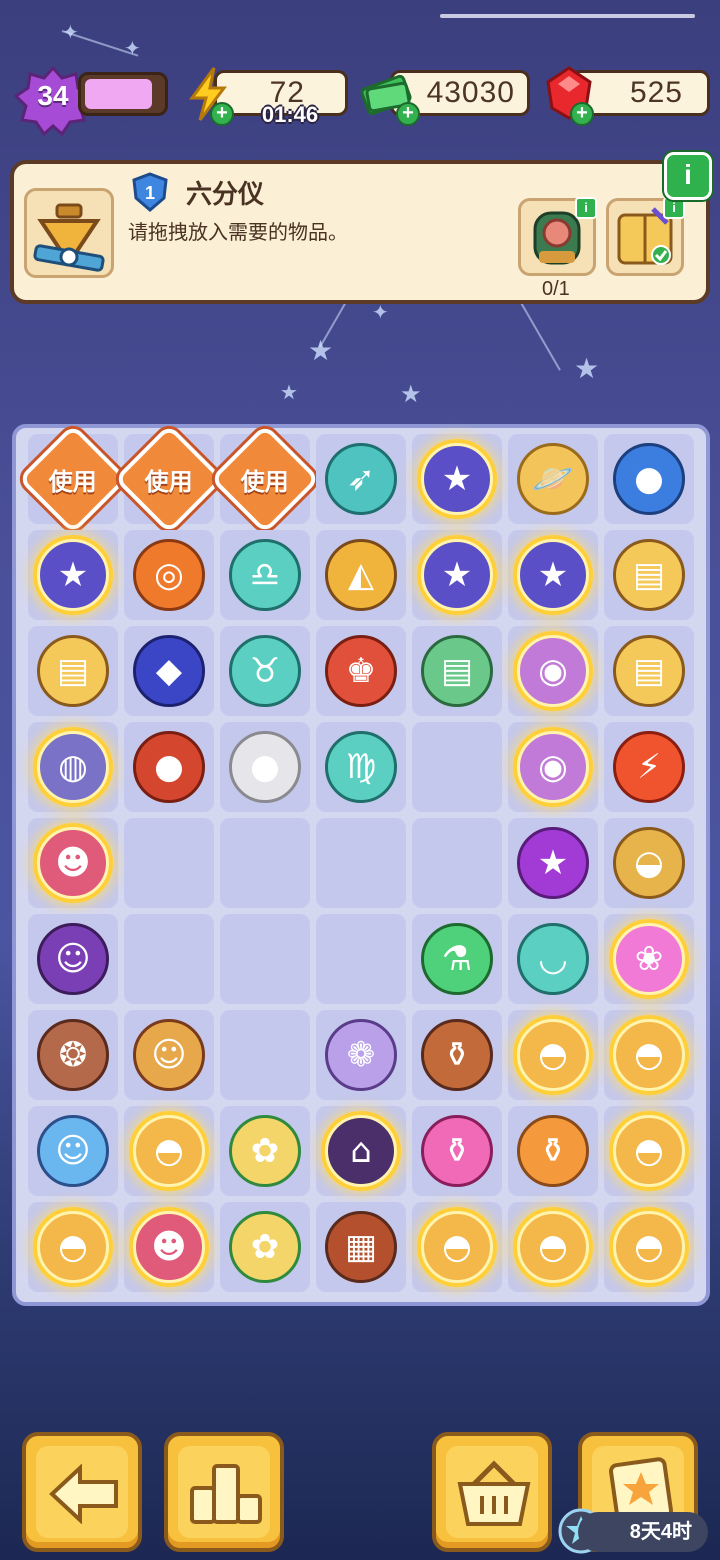 This screenshot has width=720, height=1560. I want to click on taurus-icon: ♉, so click(265, 671).